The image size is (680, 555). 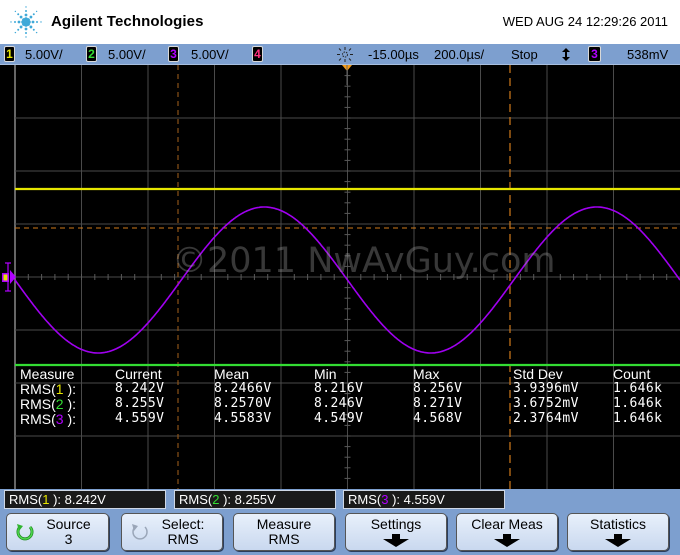 What do you see at coordinates (44, 54) in the screenshot?
I see `channel-1-scale: 5.00V/` at bounding box center [44, 54].